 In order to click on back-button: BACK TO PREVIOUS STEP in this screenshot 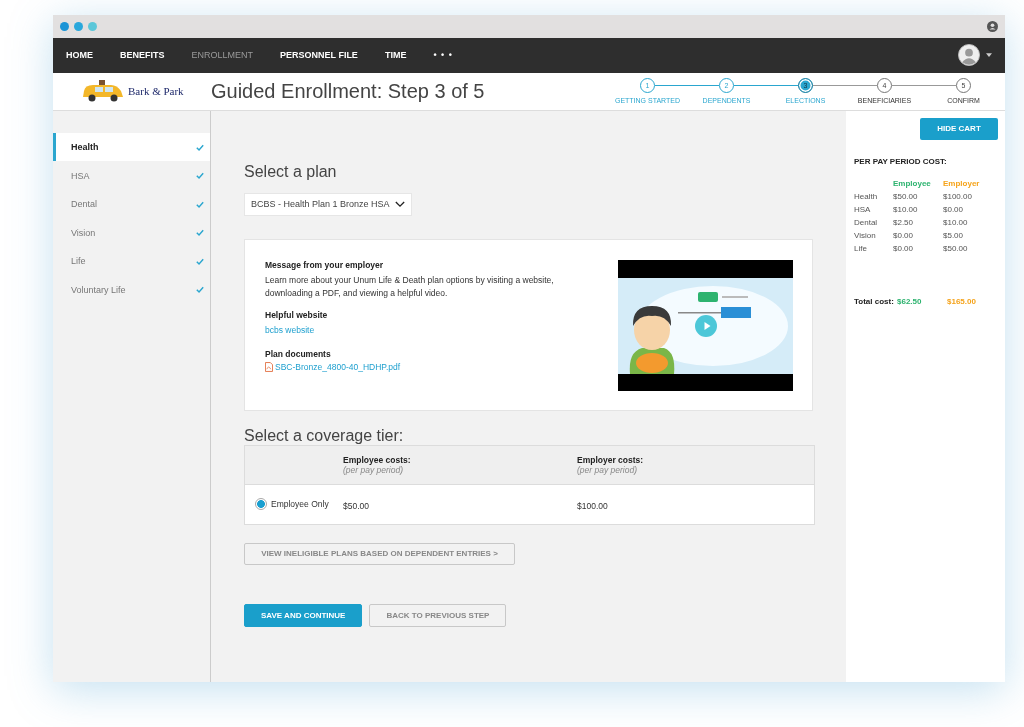, I will do `click(438, 615)`.